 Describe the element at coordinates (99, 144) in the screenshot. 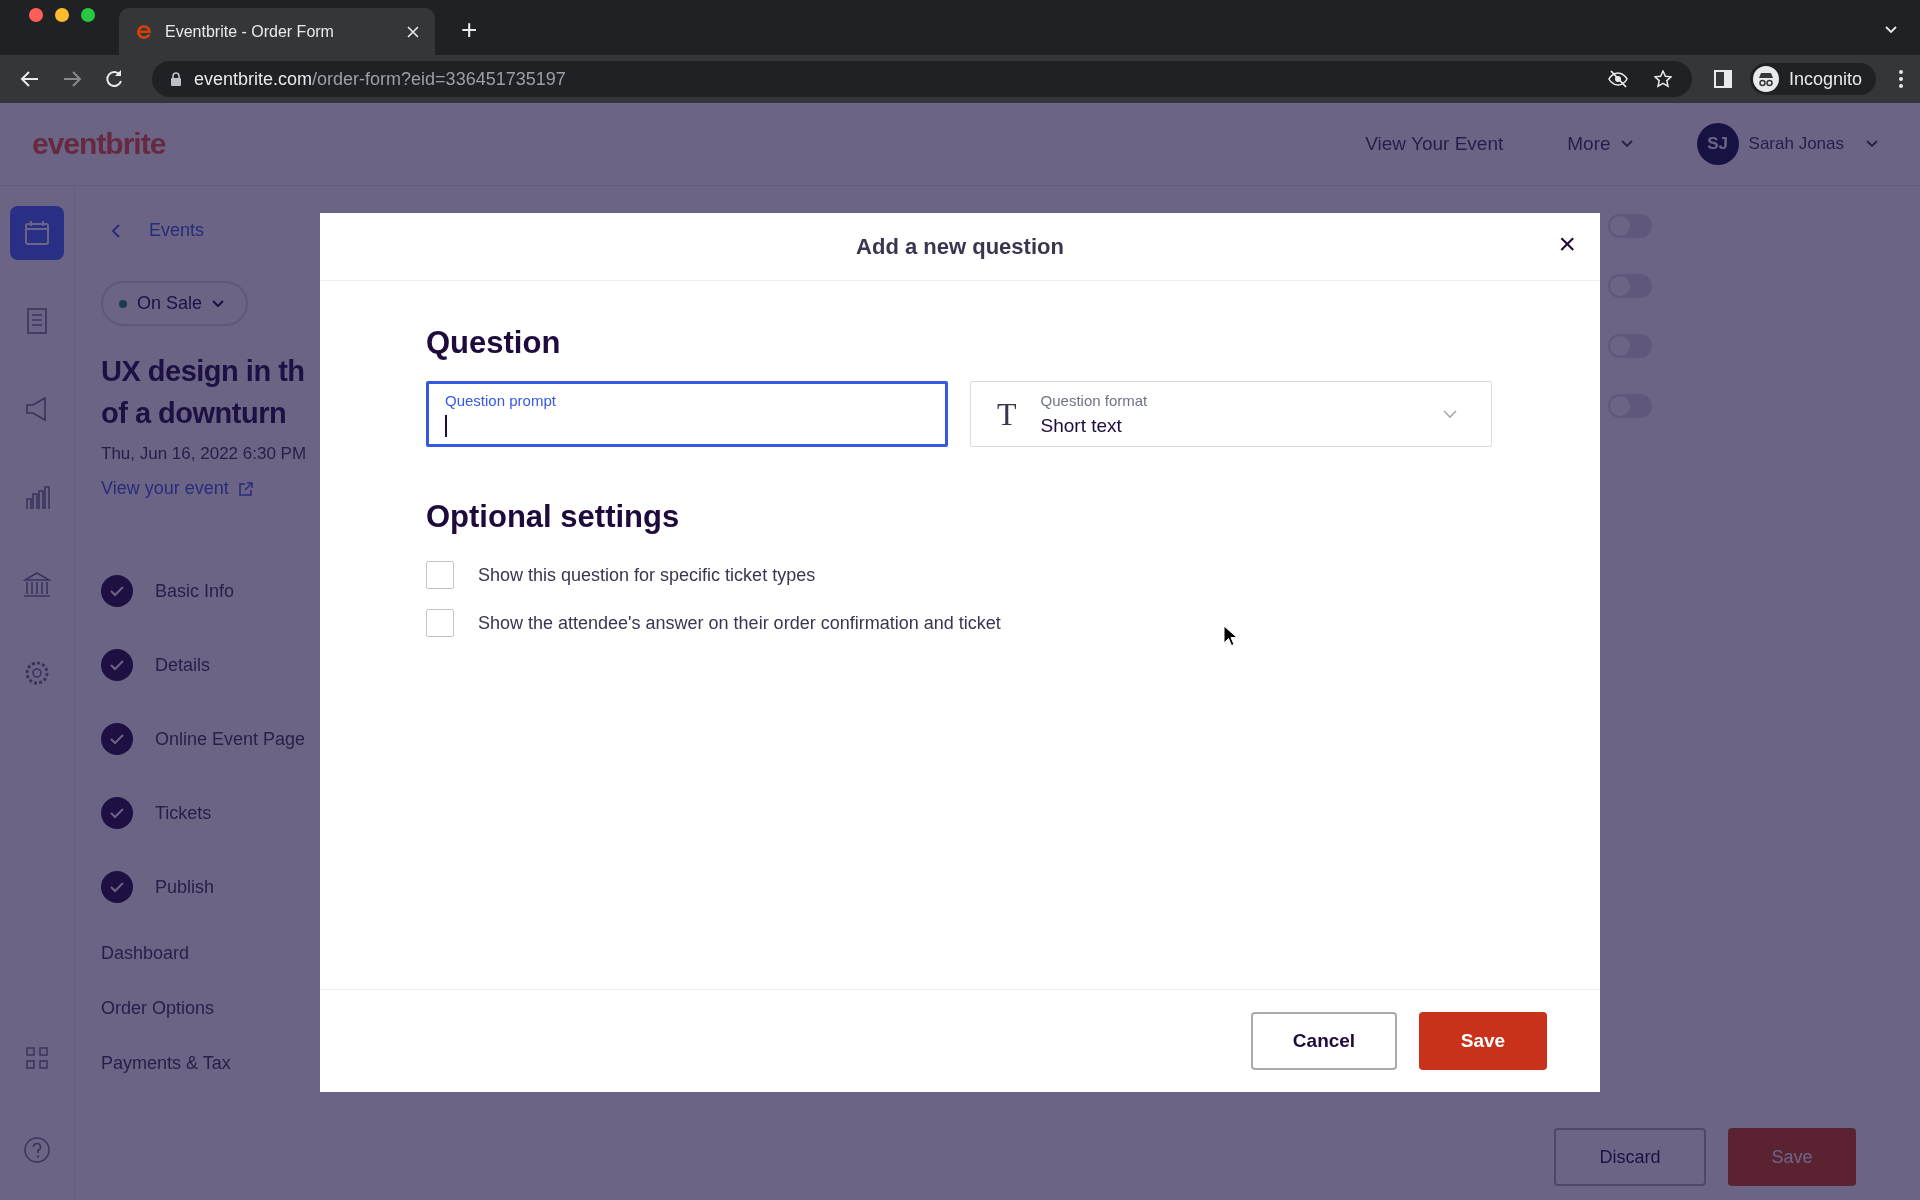

I see `eventbrite-logo: eventbrite` at that location.